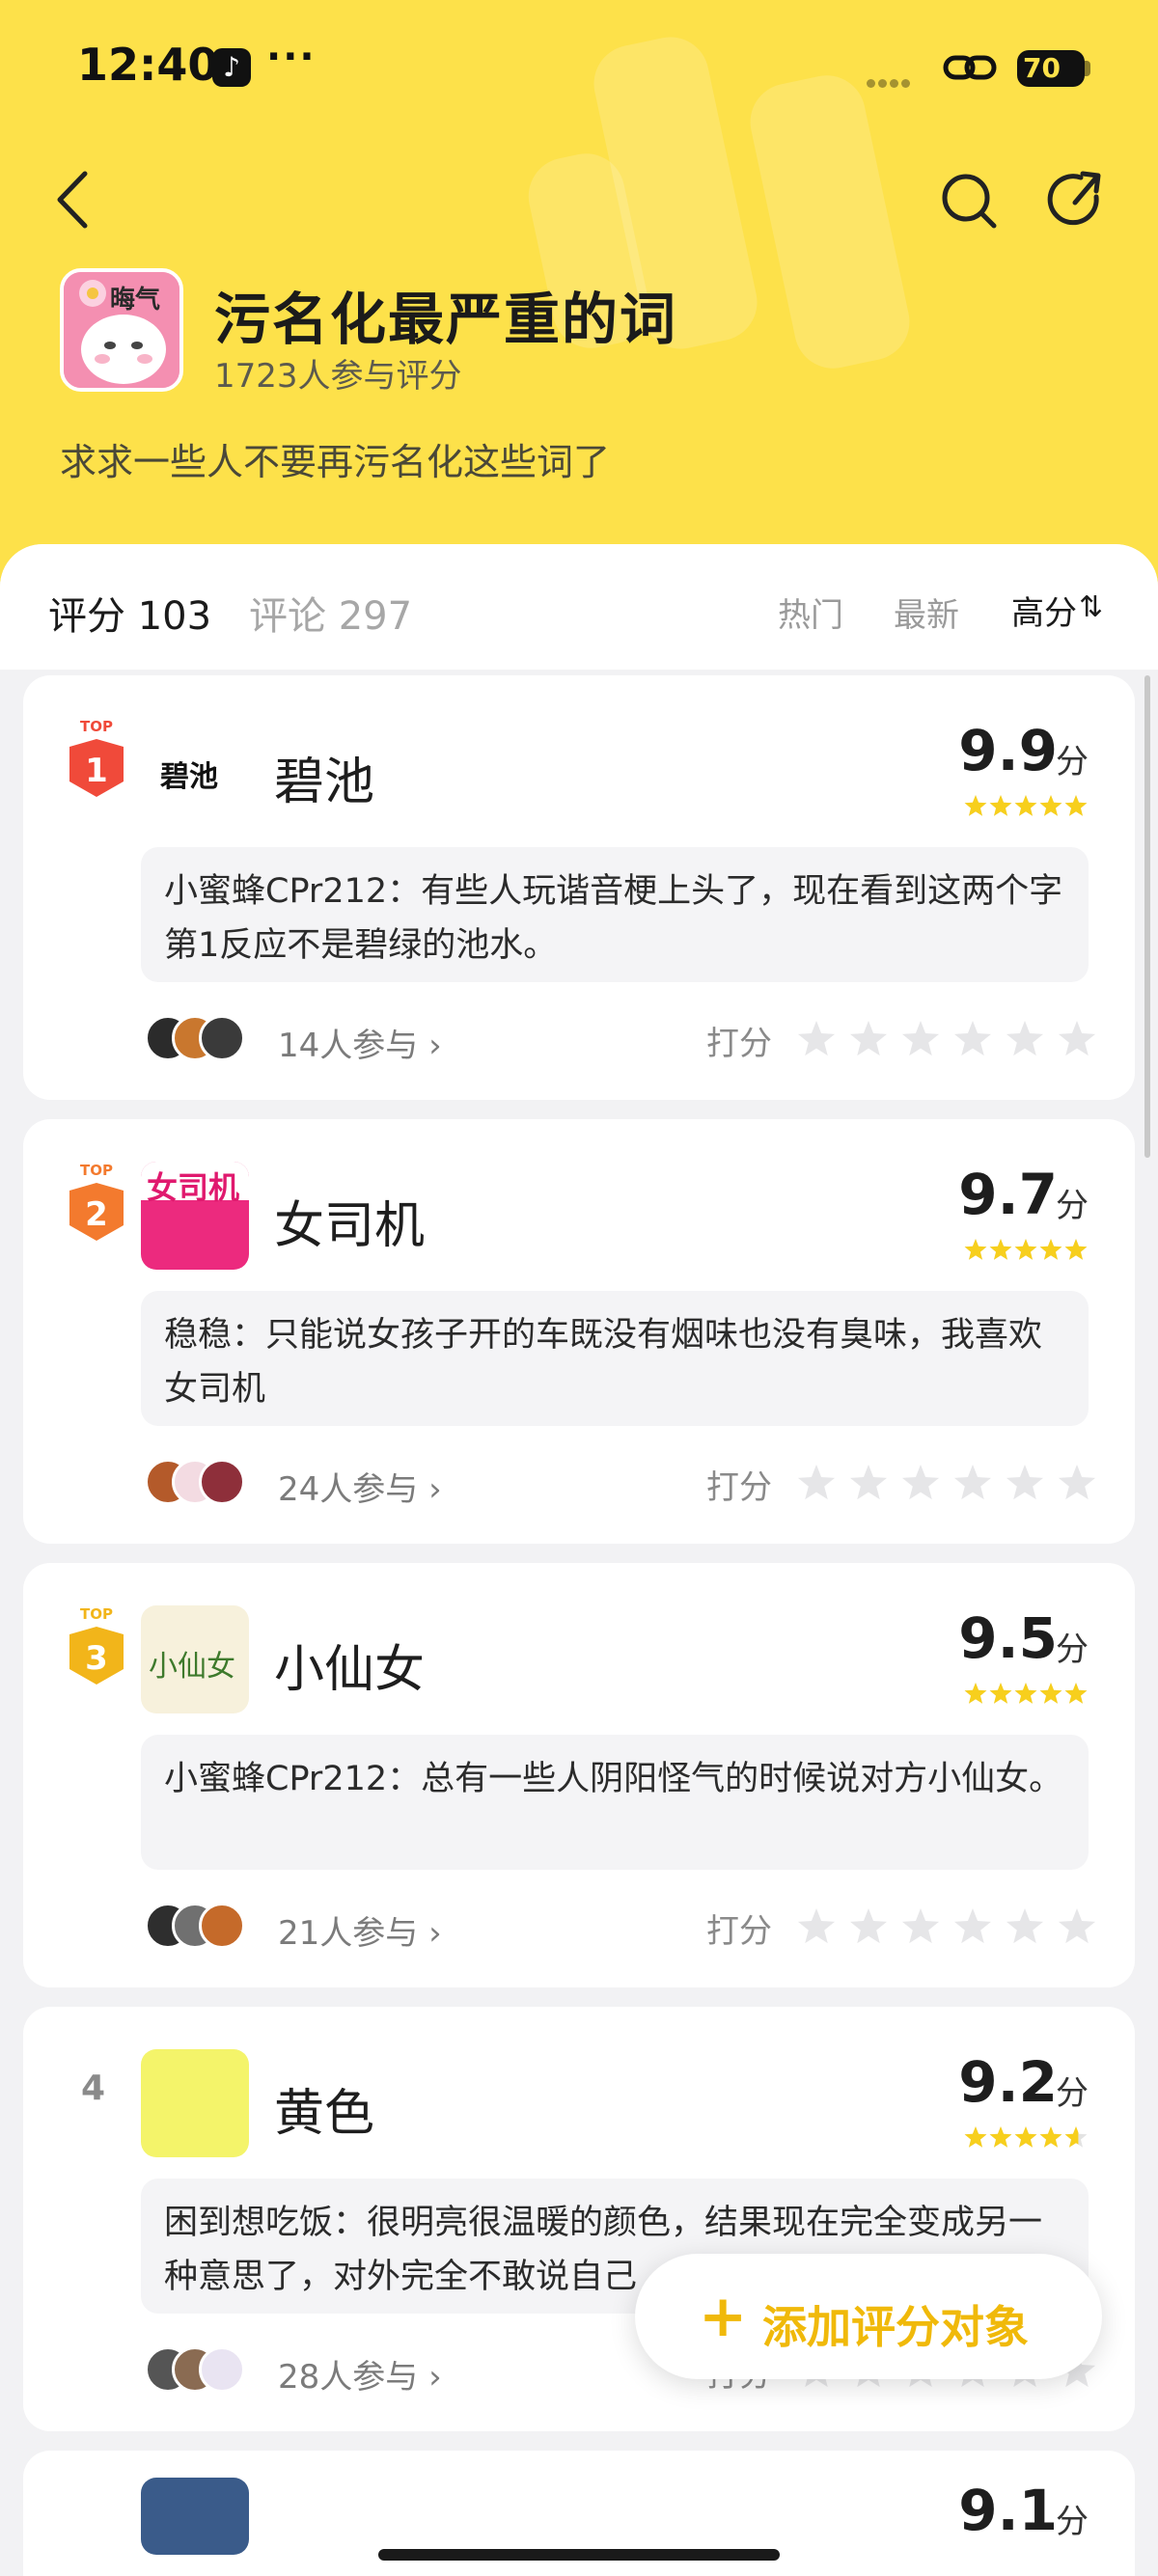 The image size is (1158, 2576). I want to click on tab-comments: 评论 297, so click(330, 613).